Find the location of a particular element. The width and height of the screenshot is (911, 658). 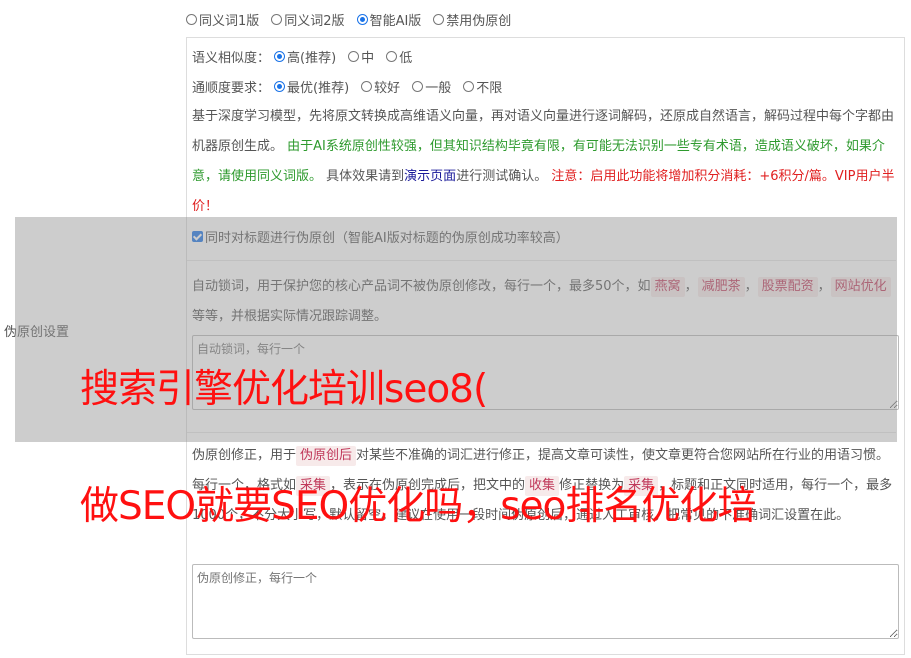

mode-option-label: 禁用伪原创 is located at coordinates (479, 21).